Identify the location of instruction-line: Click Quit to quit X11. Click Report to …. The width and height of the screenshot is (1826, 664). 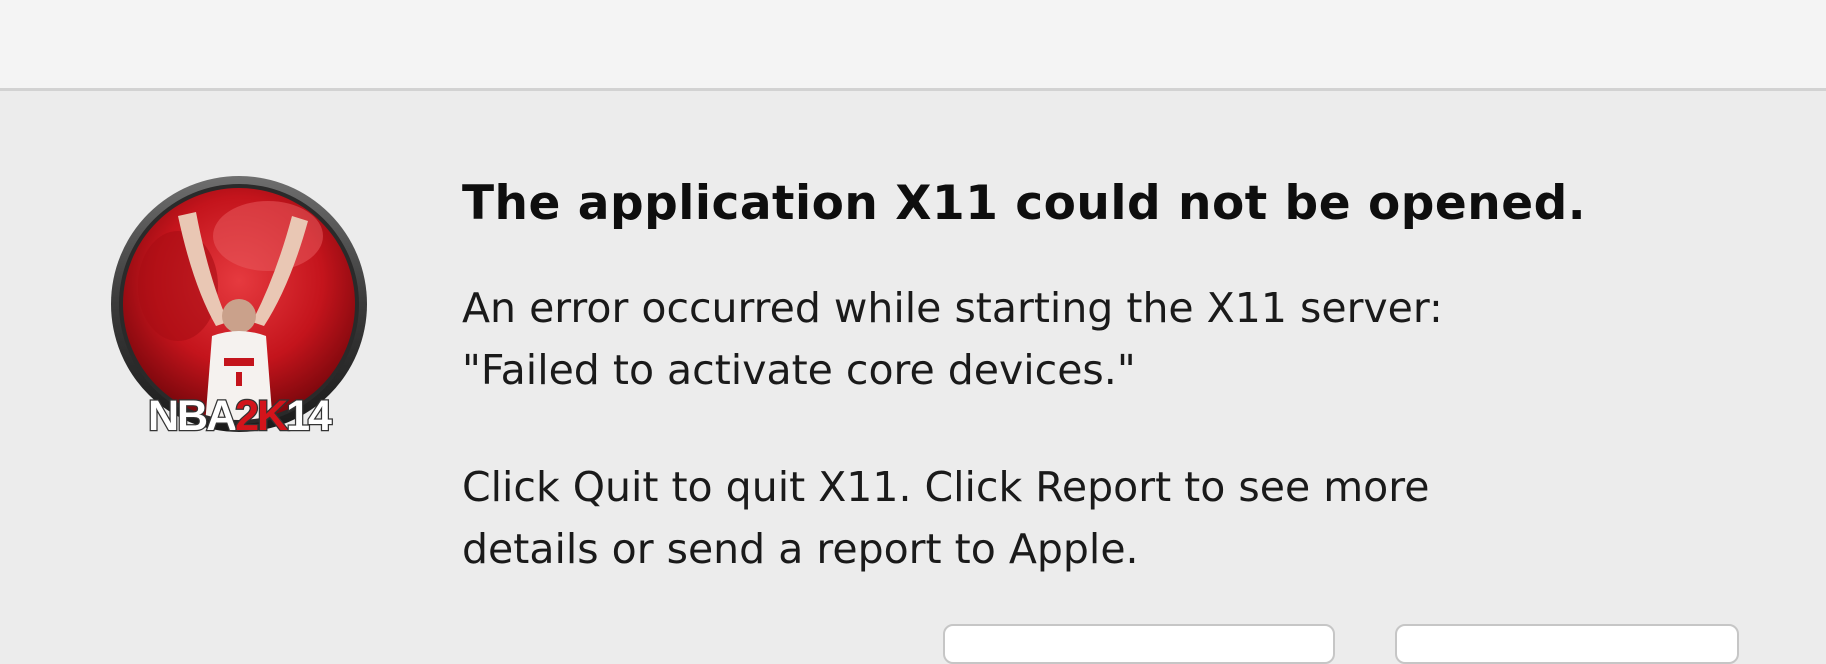
(946, 487).